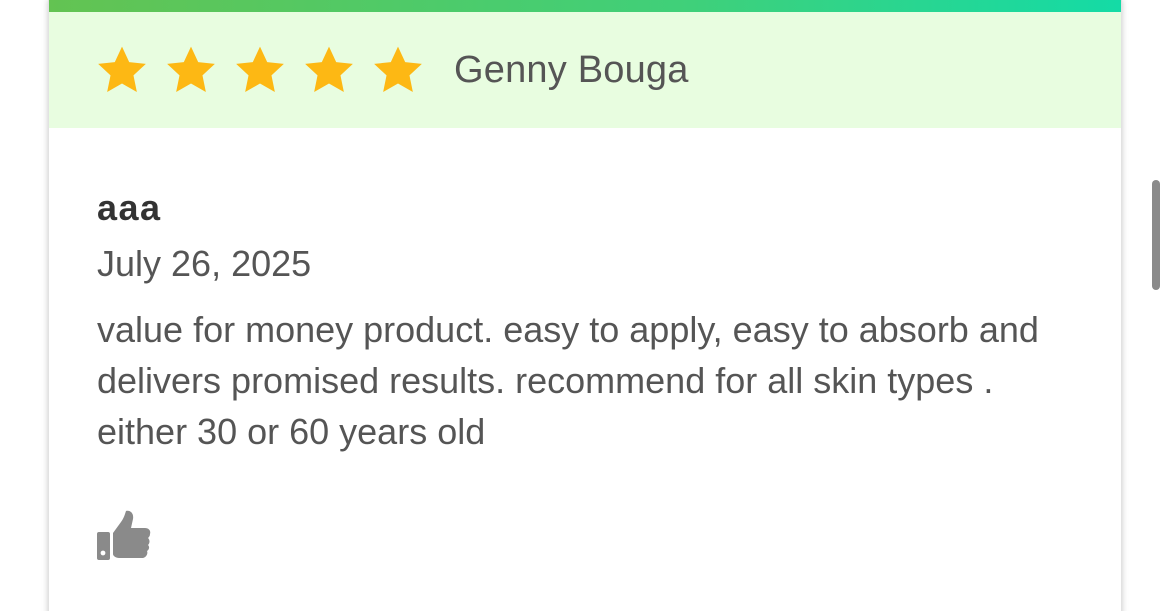 Image resolution: width=1170 pixels, height=611 pixels. What do you see at coordinates (571, 69) in the screenshot?
I see `reviewer-name: Genny Bouga` at bounding box center [571, 69].